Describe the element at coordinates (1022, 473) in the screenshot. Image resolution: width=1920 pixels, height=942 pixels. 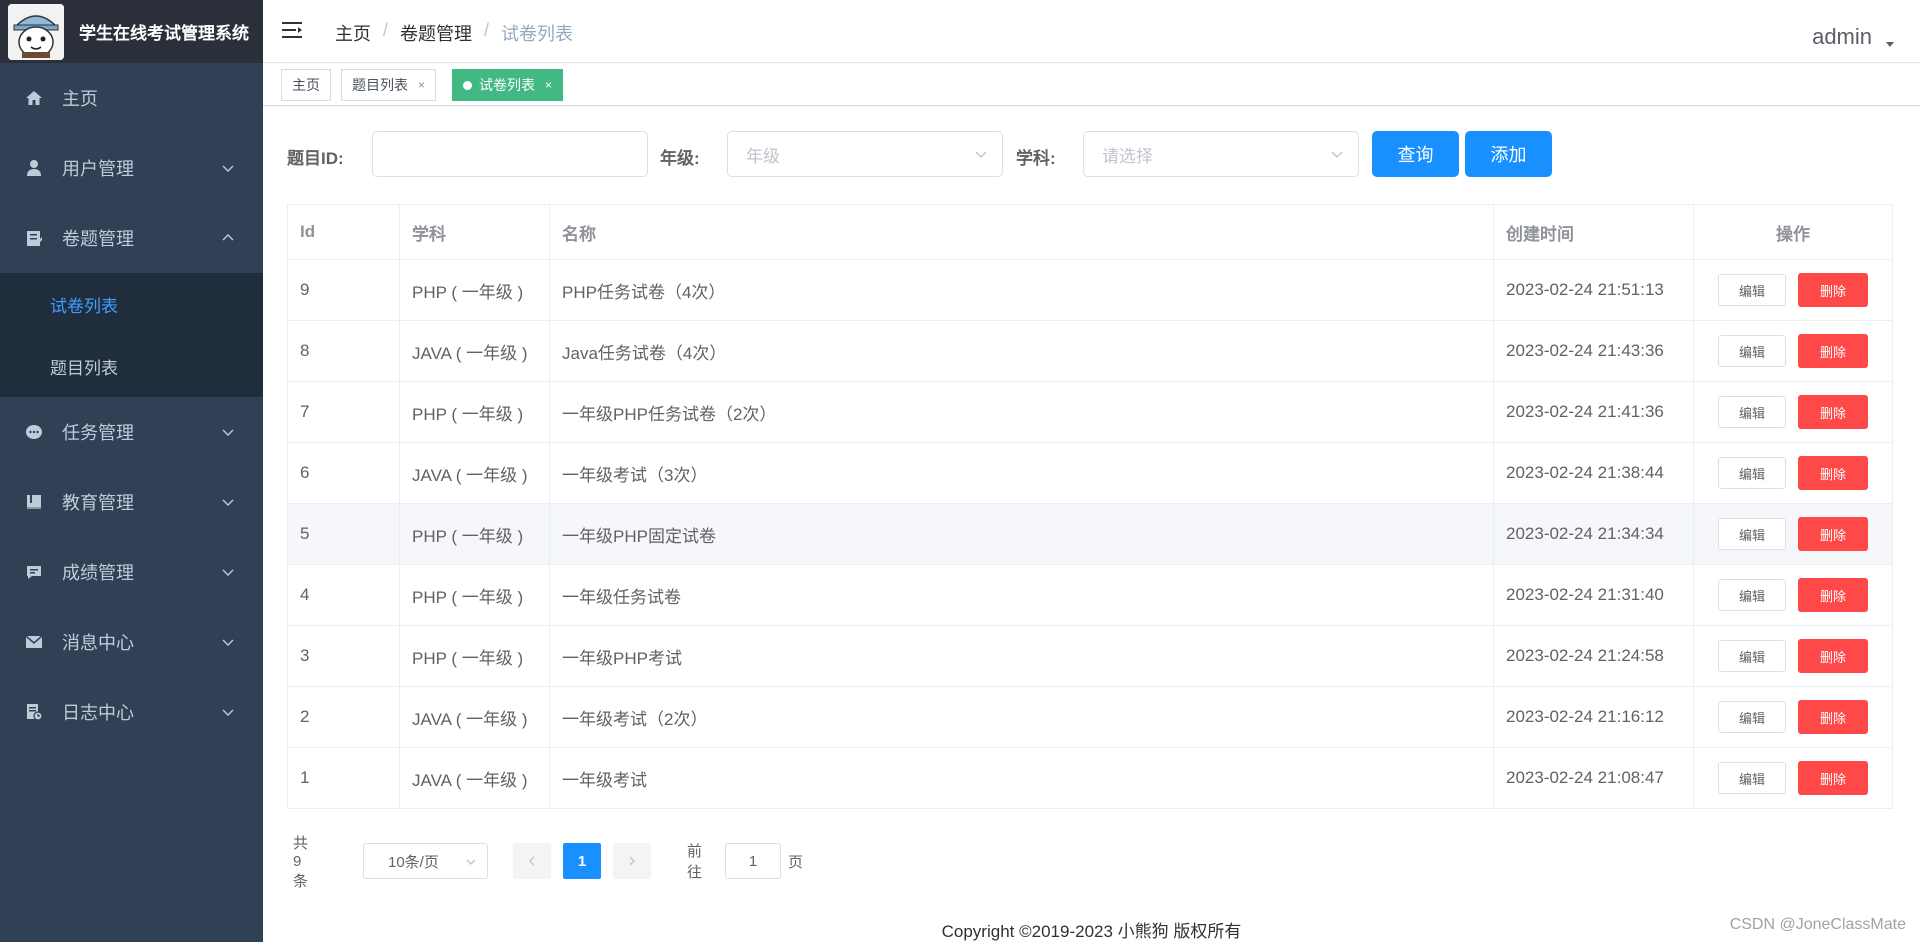
I see `cell-name: 一年级考试（3次）` at that location.